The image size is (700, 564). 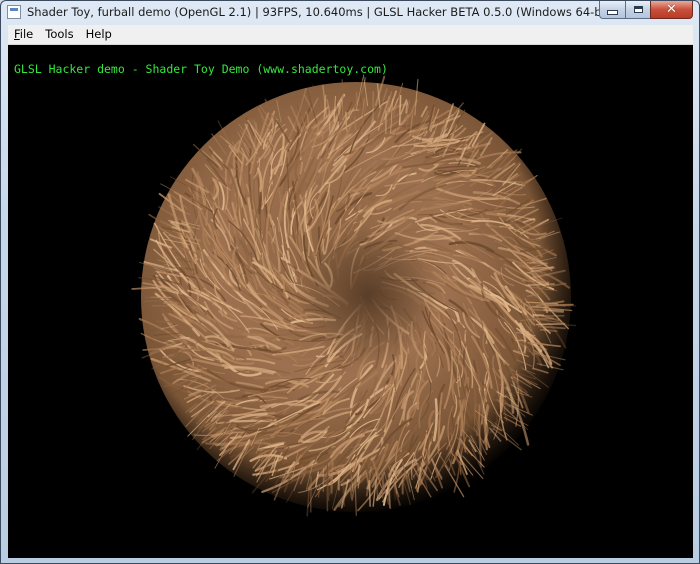 I want to click on caption-buttons: ✕, so click(x=646, y=10).